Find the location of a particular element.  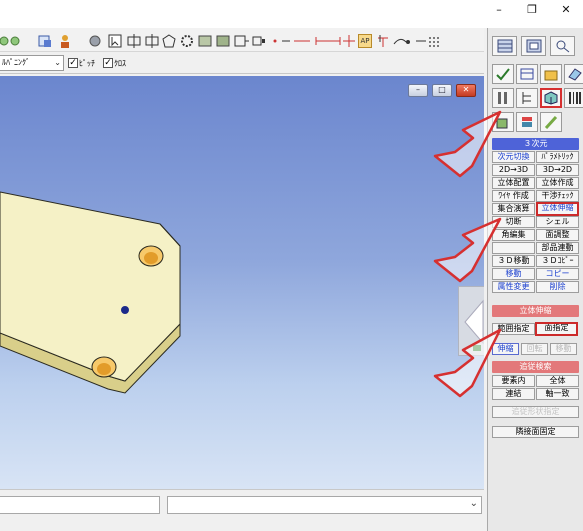

polygon-icon is located at coordinates (169, 41).